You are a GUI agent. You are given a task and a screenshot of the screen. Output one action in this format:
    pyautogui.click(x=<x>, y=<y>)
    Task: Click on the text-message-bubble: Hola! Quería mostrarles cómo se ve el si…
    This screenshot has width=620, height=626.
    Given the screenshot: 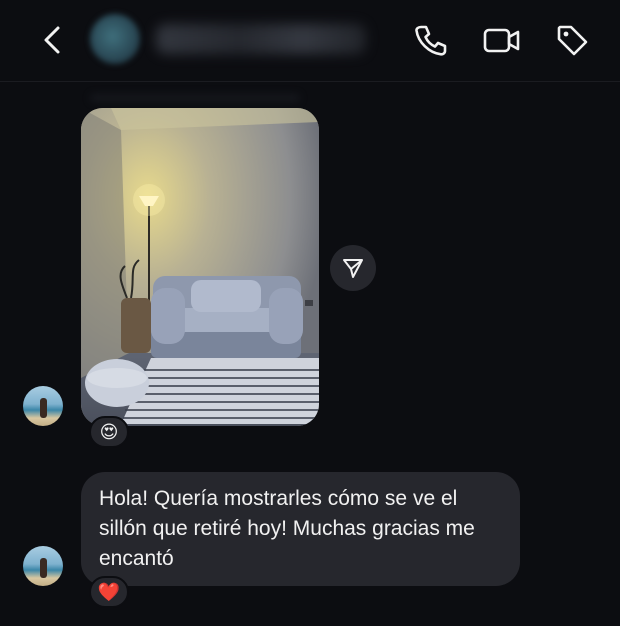 What is the action you would take?
    pyautogui.click(x=300, y=529)
    